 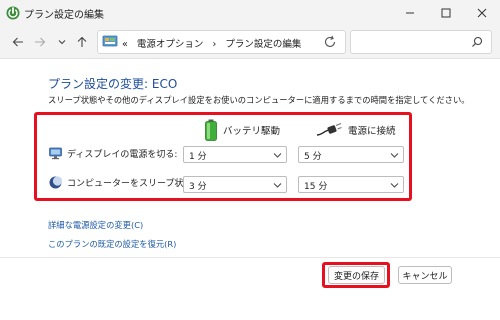 I want to click on restore-defaults-link: このプランの既定の設定を復元(R), so click(x=112, y=244).